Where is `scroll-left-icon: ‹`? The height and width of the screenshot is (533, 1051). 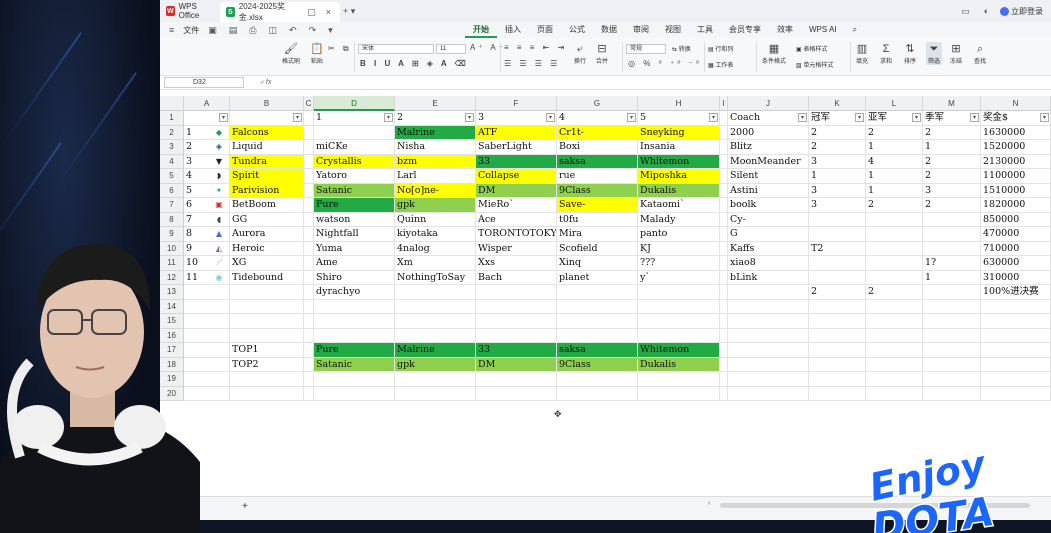
scroll-left-icon: ‹ is located at coordinates (709, 503).